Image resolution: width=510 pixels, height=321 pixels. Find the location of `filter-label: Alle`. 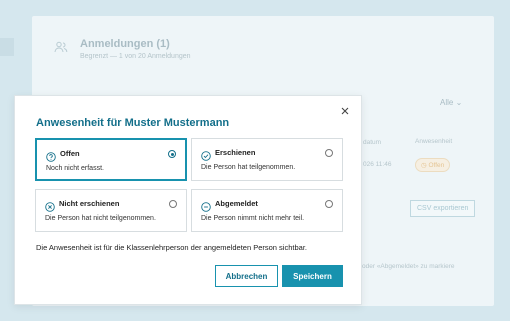

filter-label: Alle is located at coordinates (447, 102).